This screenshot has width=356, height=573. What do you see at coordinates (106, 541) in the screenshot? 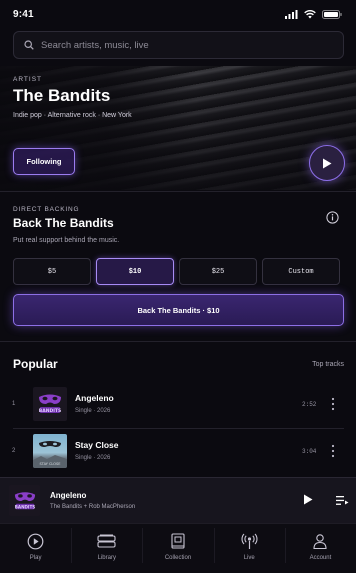
I see `library-stack-icon` at bounding box center [106, 541].